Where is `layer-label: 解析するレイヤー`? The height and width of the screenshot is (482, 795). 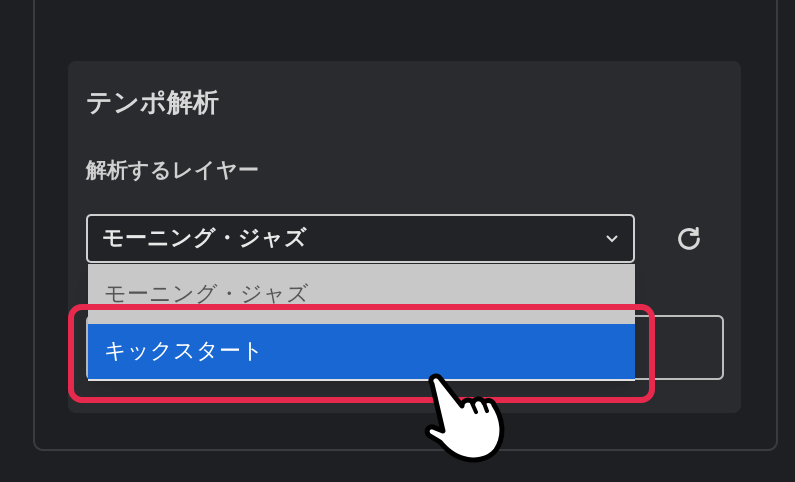
layer-label: 解析するレイヤー is located at coordinates (173, 170).